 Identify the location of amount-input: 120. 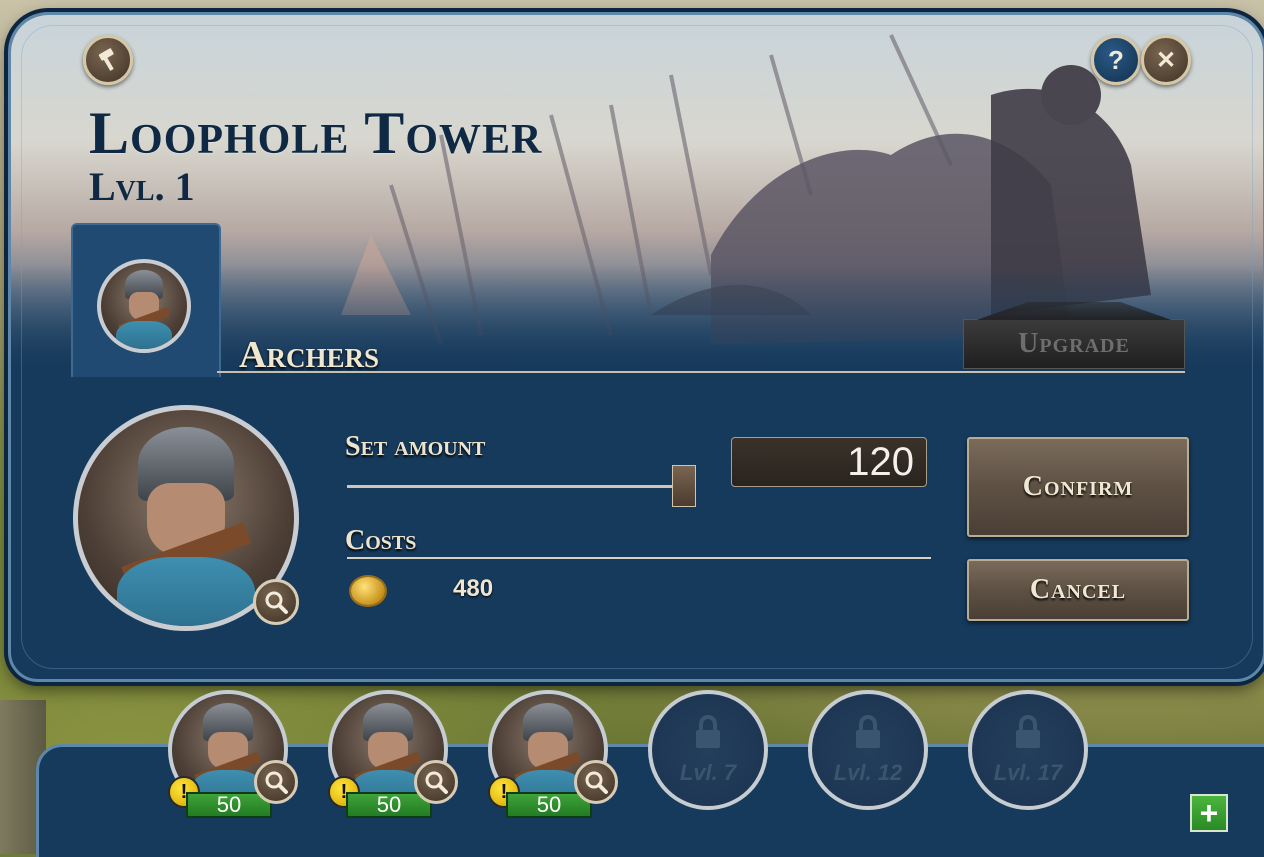
(829, 462).